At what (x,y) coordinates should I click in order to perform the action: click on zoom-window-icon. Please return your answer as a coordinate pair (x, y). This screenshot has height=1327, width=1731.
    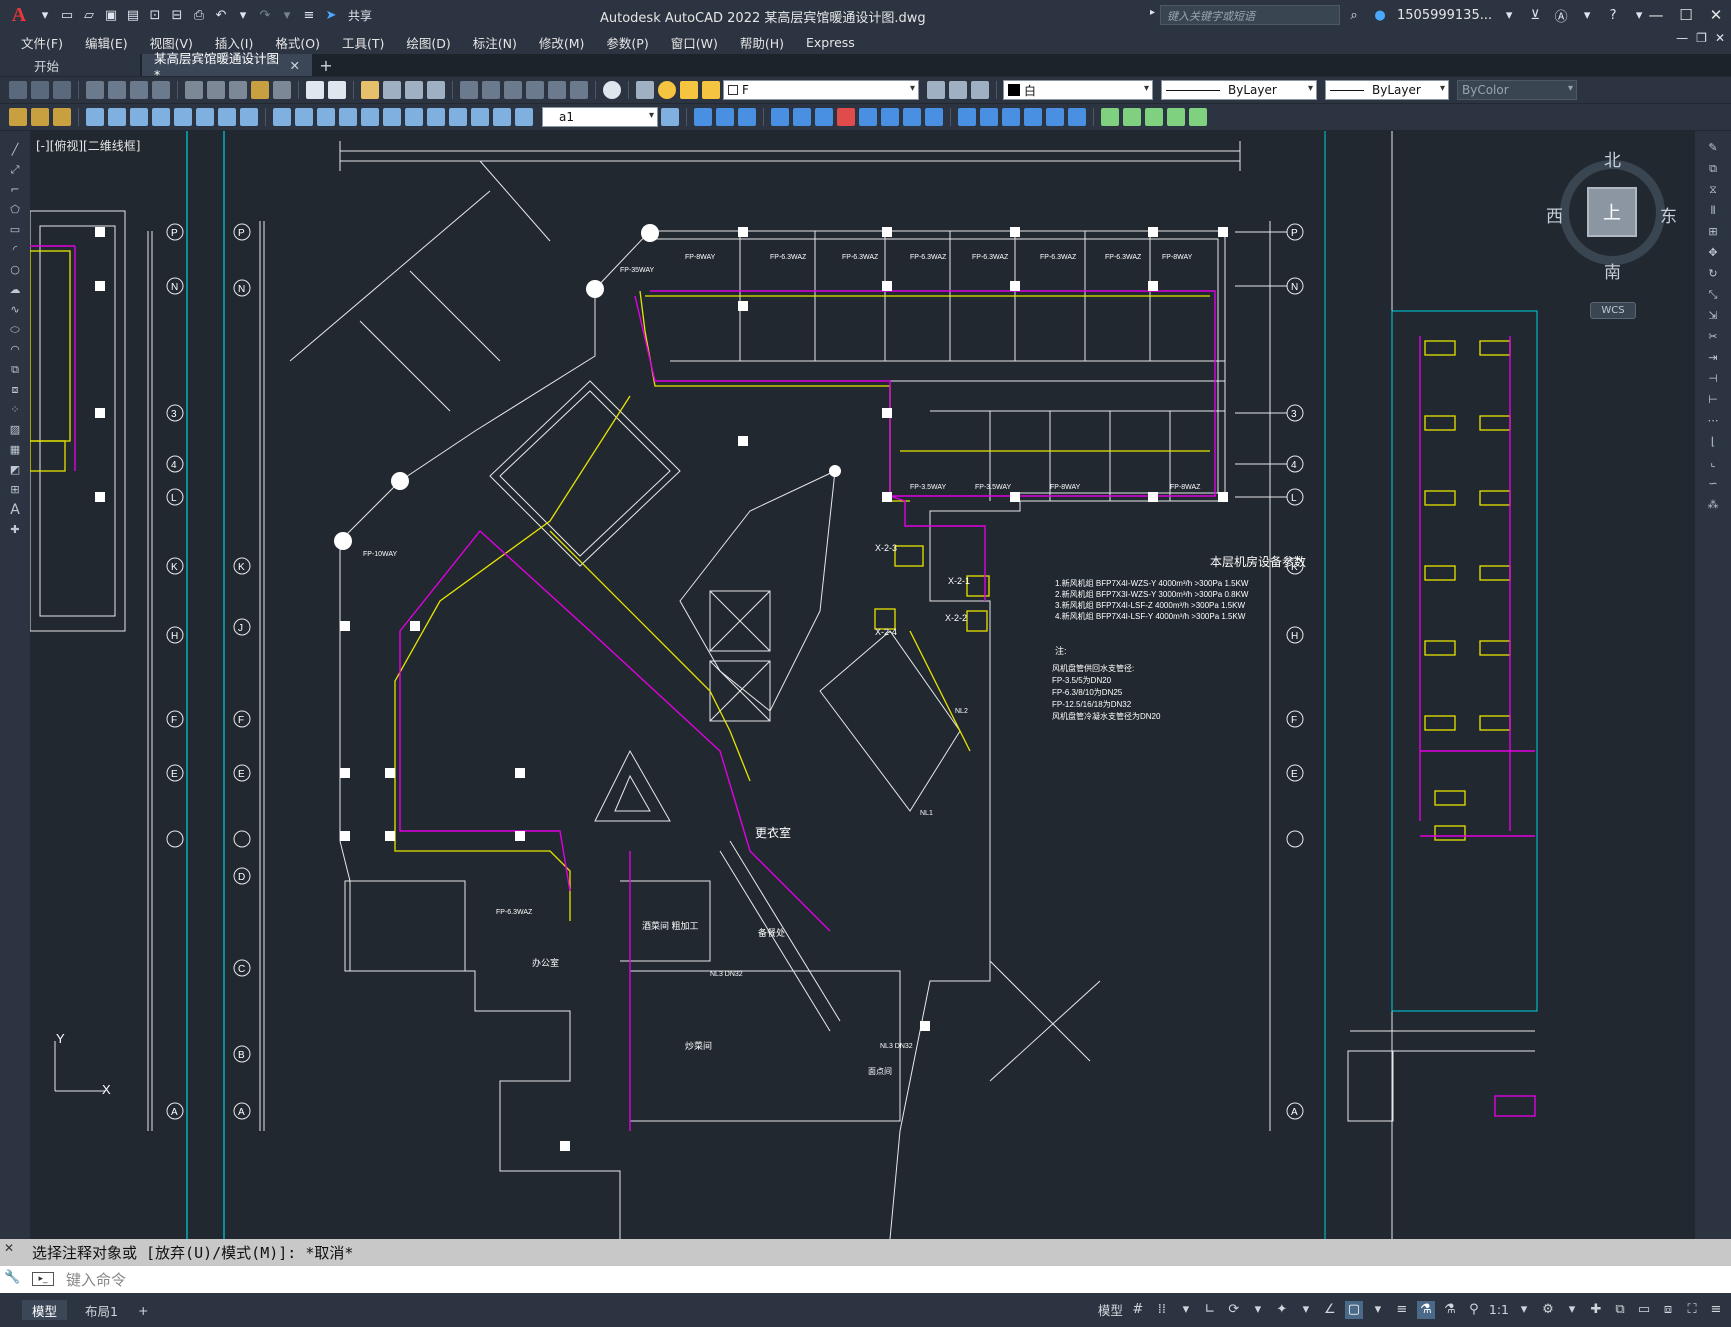
    Looking at the image, I should click on (414, 90).